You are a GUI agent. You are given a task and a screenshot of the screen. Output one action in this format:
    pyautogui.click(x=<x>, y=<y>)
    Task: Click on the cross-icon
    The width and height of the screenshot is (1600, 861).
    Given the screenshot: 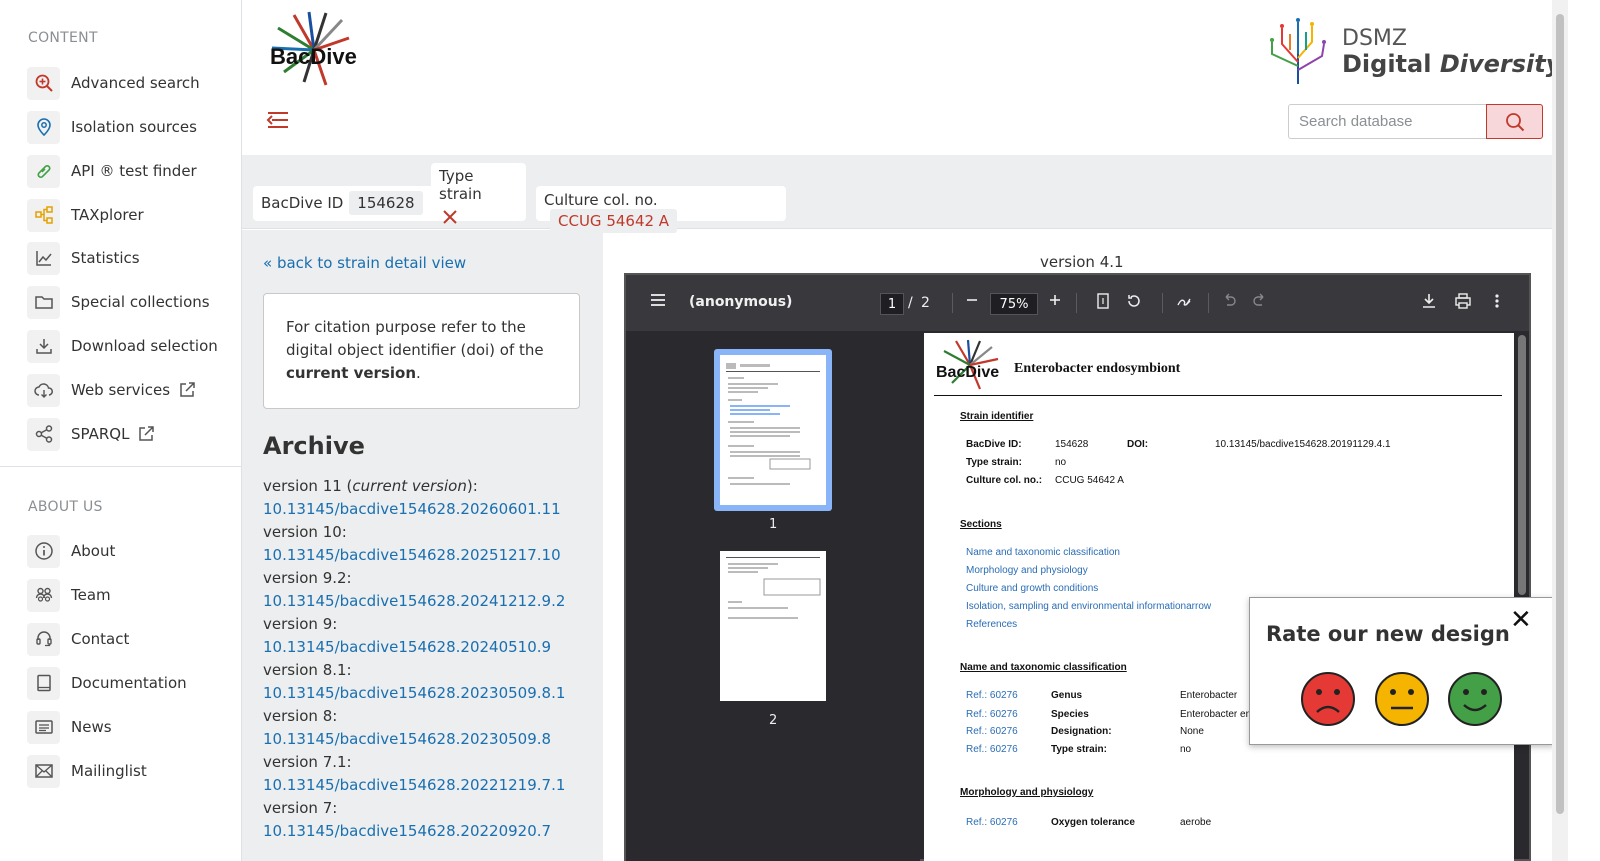 What is the action you would take?
    pyautogui.click(x=480, y=219)
    